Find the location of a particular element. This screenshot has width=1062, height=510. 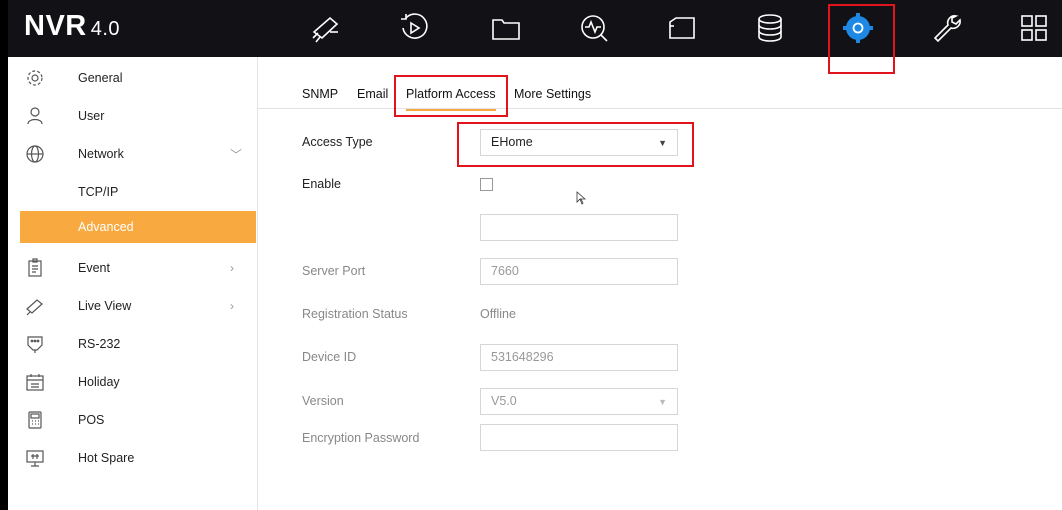

sidebar-item-hot-spare: Hot Spare is located at coordinates (128, 458).